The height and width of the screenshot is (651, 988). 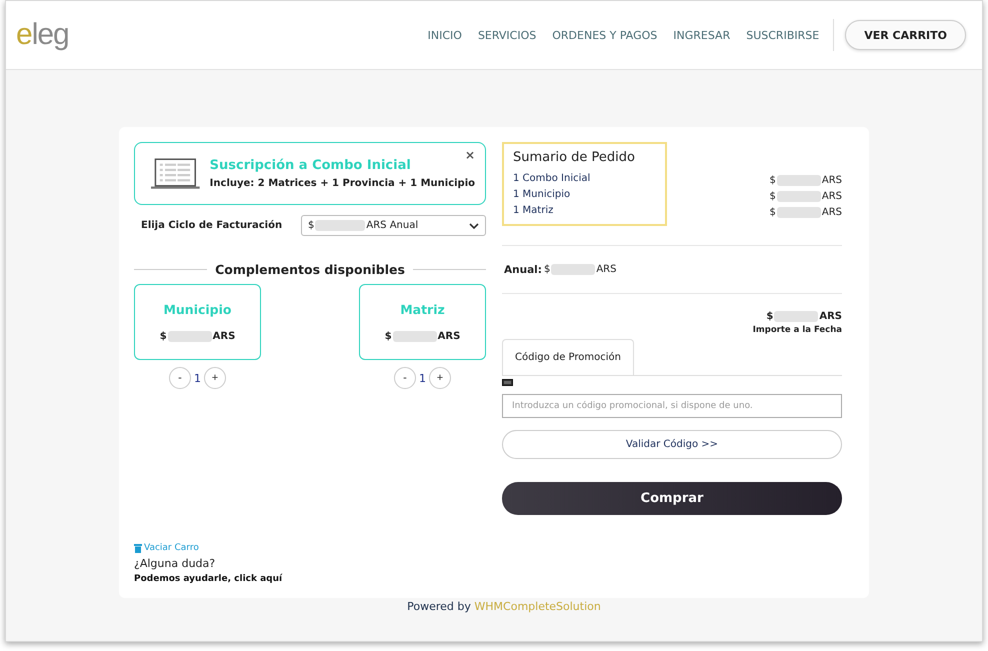 What do you see at coordinates (507, 382) in the screenshot?
I see `ticket-icon` at bounding box center [507, 382].